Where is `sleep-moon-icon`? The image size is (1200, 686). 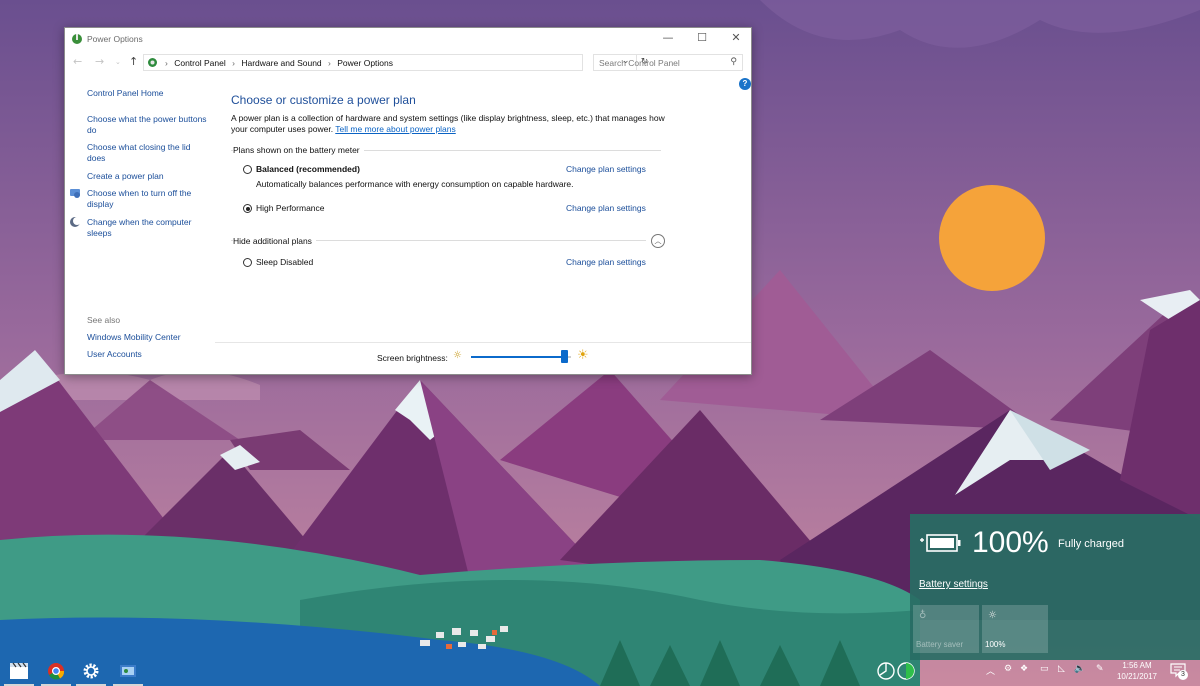 sleep-moon-icon is located at coordinates (75, 222).